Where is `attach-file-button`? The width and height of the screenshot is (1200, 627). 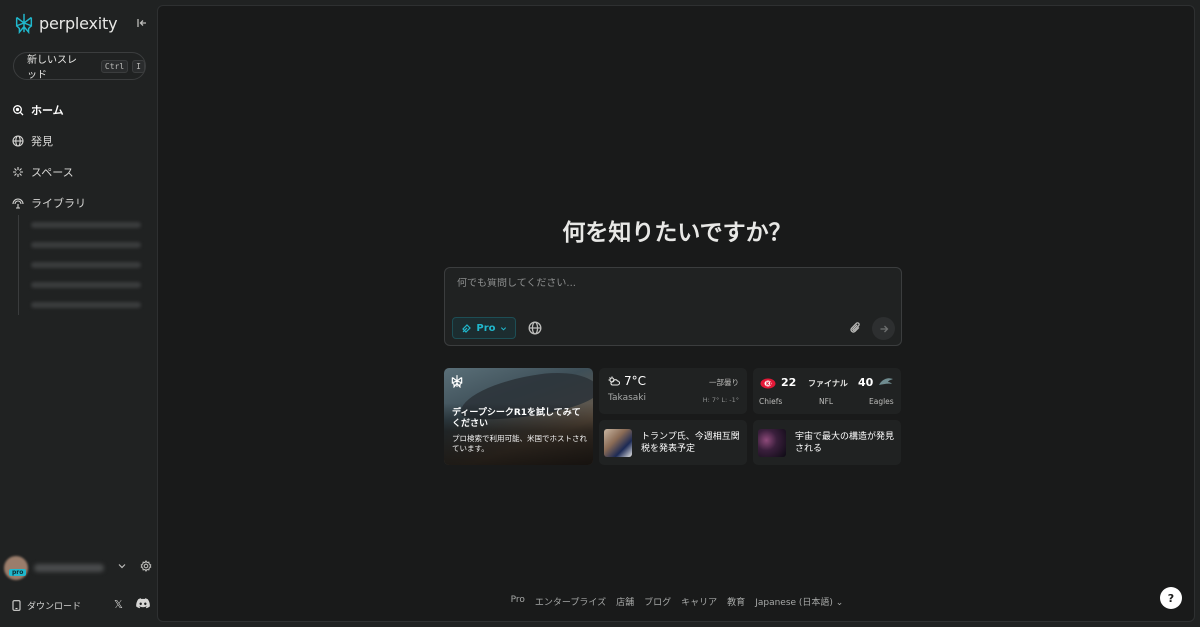
attach-file-button is located at coordinates (856, 328).